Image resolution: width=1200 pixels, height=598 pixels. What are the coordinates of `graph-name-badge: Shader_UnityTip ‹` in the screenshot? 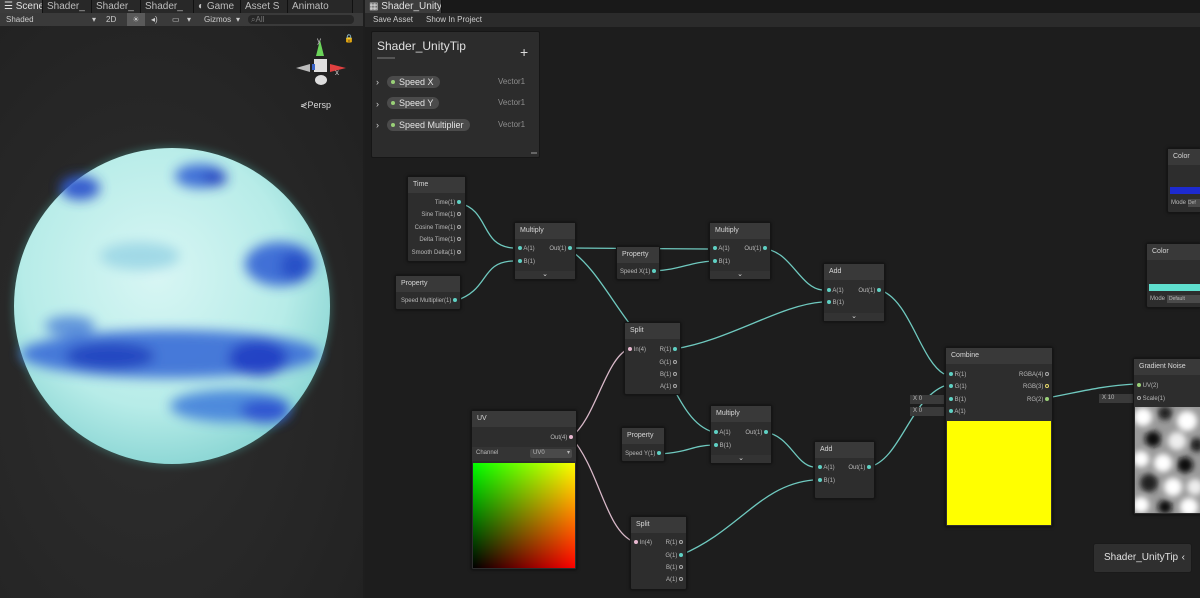 It's located at (1142, 558).